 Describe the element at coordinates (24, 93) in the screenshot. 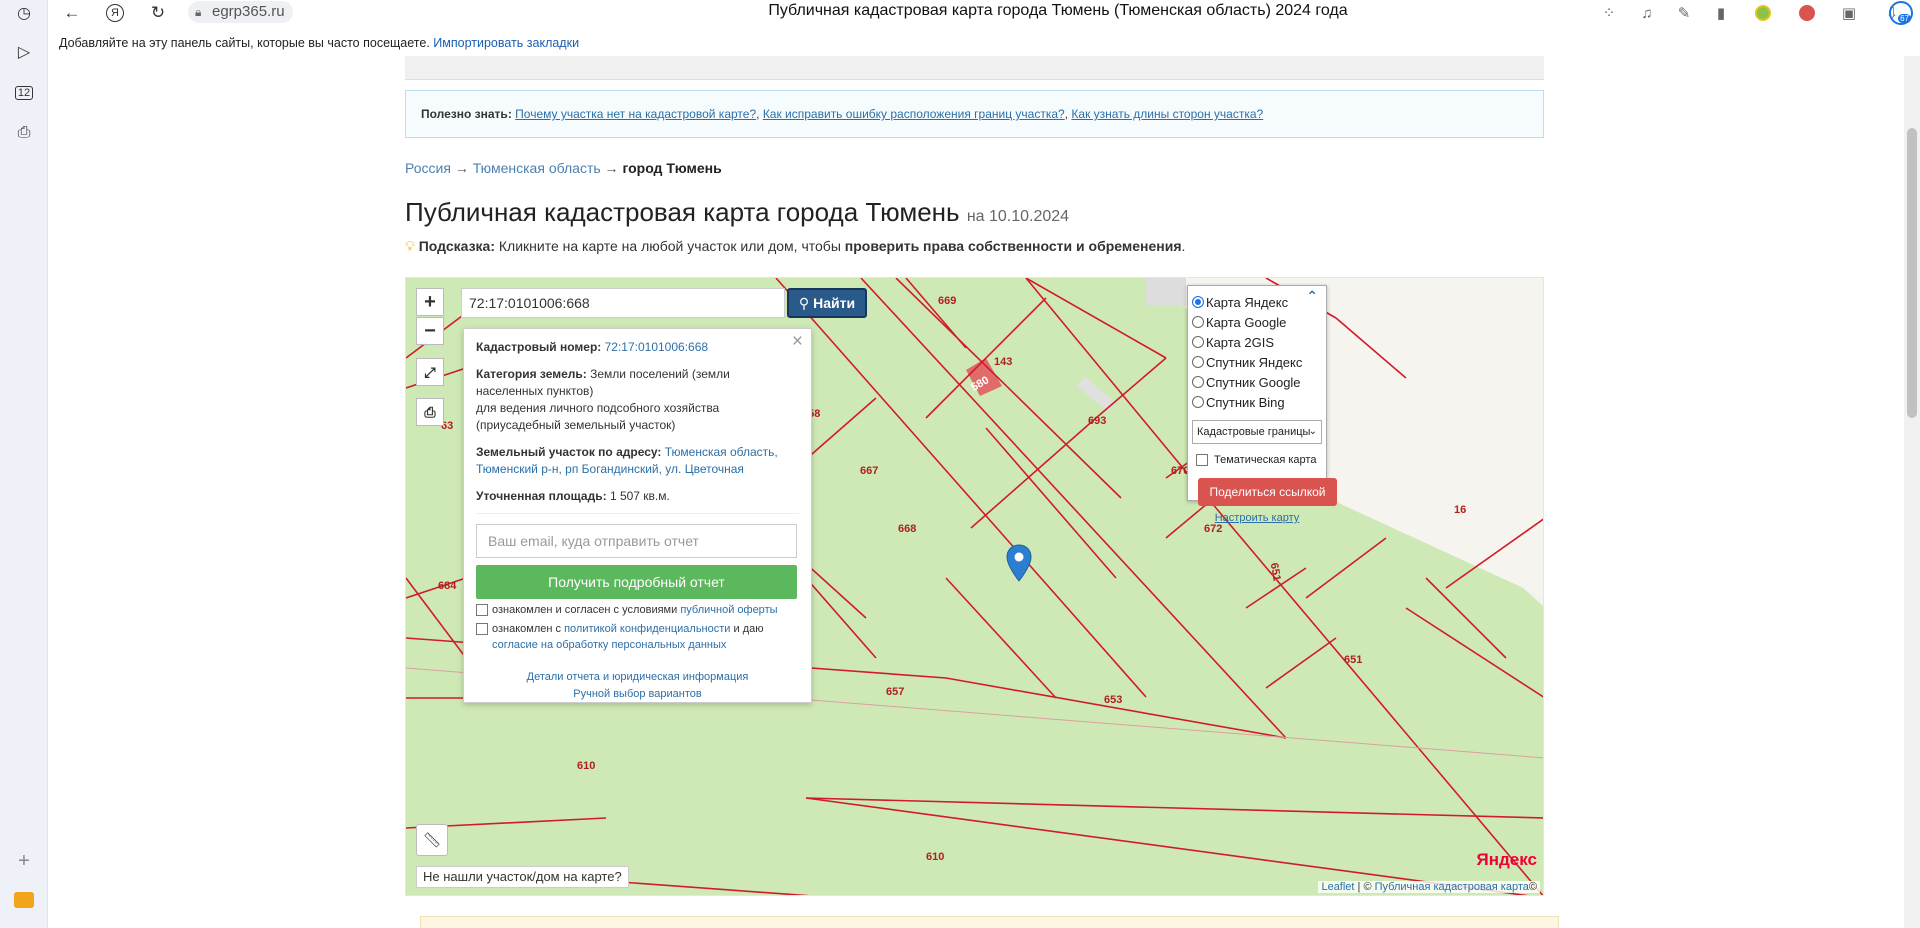

I see `calendar-icon: 12` at that location.